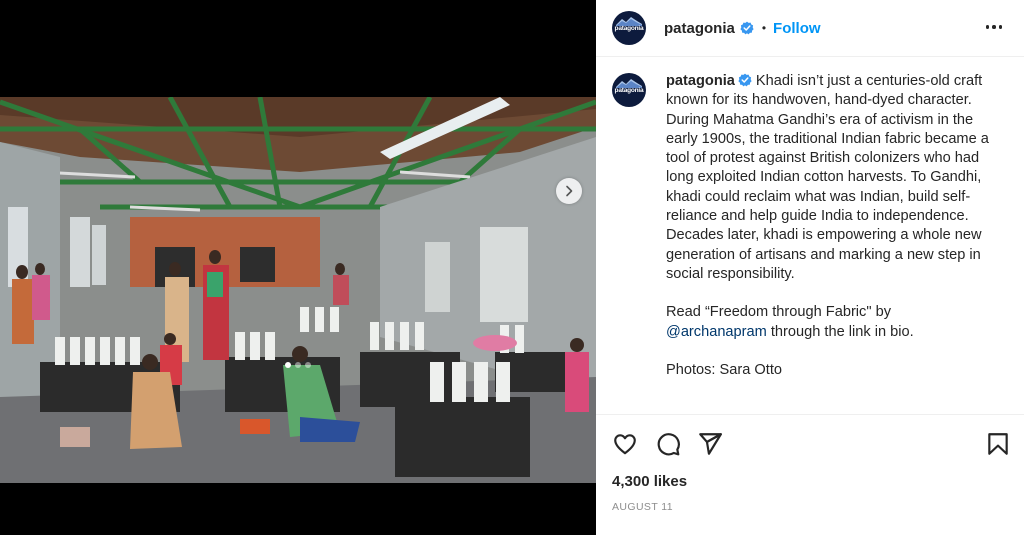 This screenshot has width=1024, height=535. I want to click on more-options-icon, so click(994, 27).